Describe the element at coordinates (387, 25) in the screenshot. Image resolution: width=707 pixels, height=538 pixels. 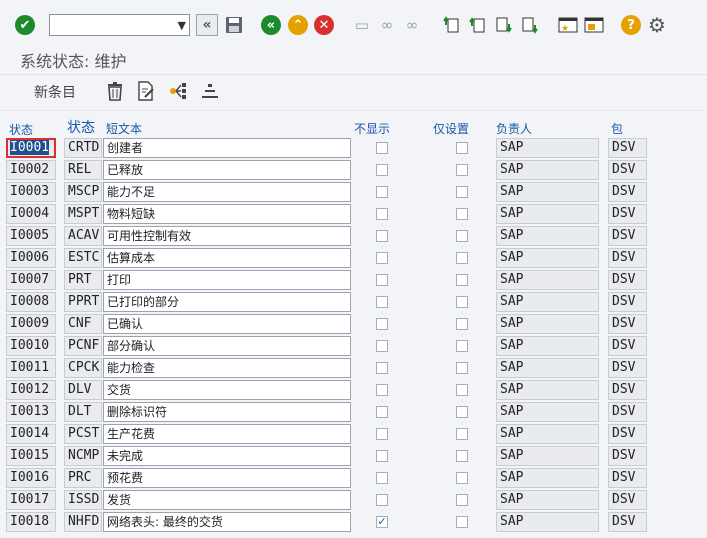
I see `find-button: ∞` at that location.